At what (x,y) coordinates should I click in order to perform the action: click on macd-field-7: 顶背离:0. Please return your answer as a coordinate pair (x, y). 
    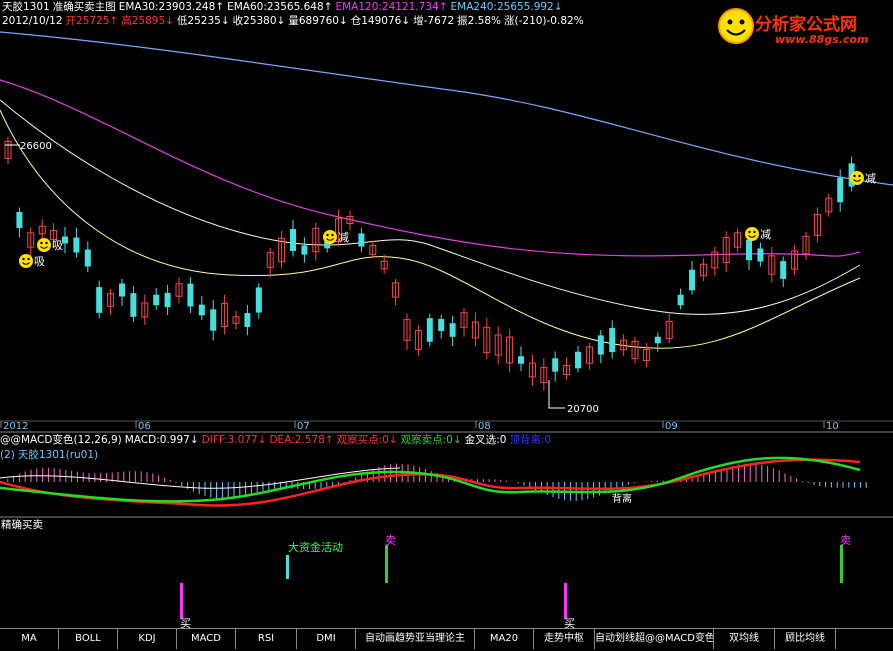
    Looking at the image, I should click on (530, 440).